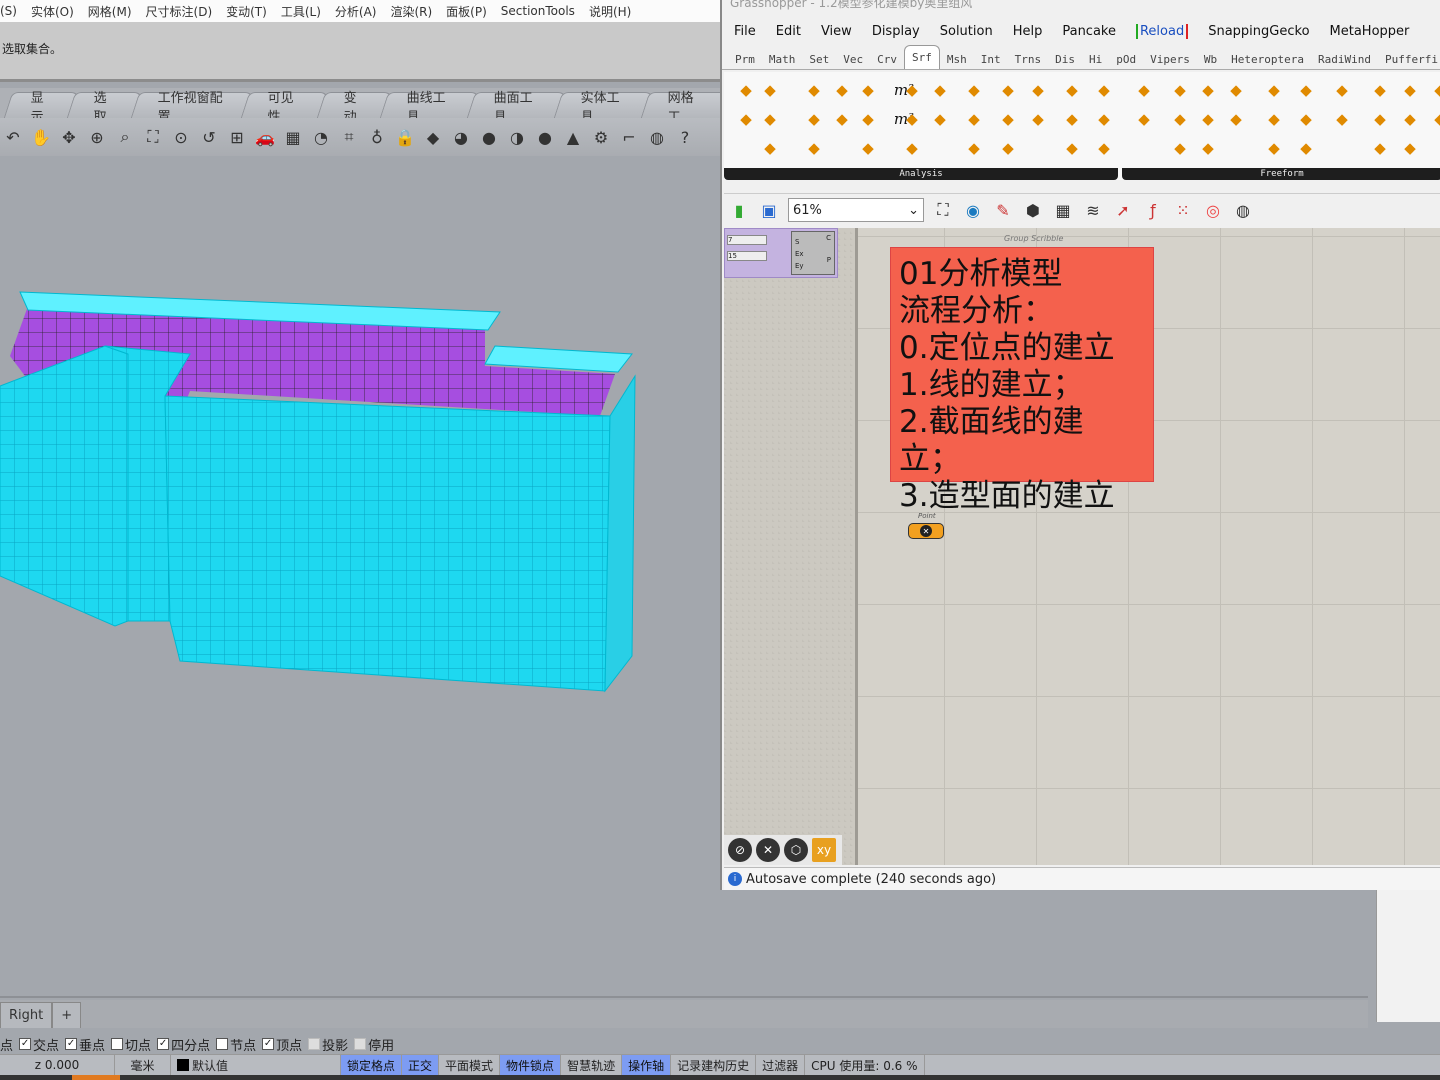  What do you see at coordinates (1162, 31) in the screenshot?
I see `gh-menu-item: Reload` at bounding box center [1162, 31].